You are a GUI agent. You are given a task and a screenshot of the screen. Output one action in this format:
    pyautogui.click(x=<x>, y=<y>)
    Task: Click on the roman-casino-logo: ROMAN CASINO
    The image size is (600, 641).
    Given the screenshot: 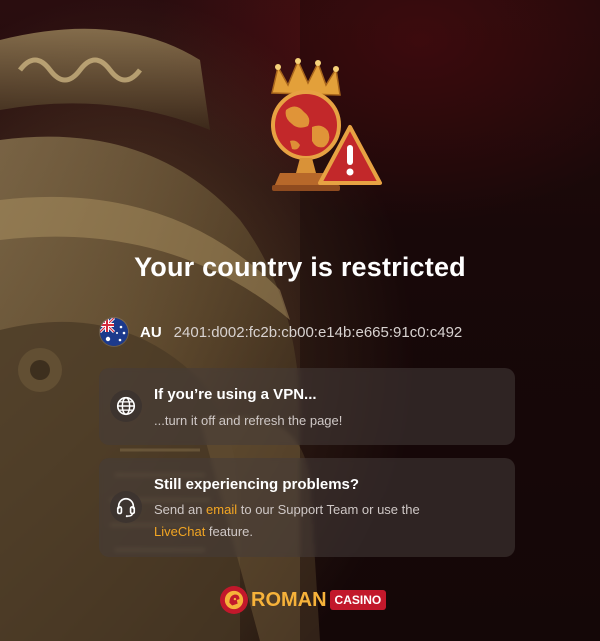 What is the action you would take?
    pyautogui.click(x=303, y=600)
    